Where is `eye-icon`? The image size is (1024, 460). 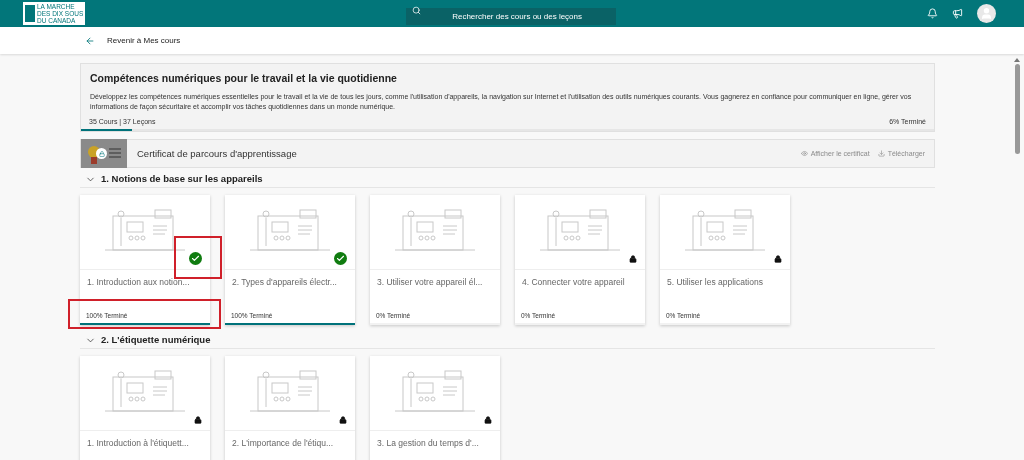
eye-icon is located at coordinates (804, 154).